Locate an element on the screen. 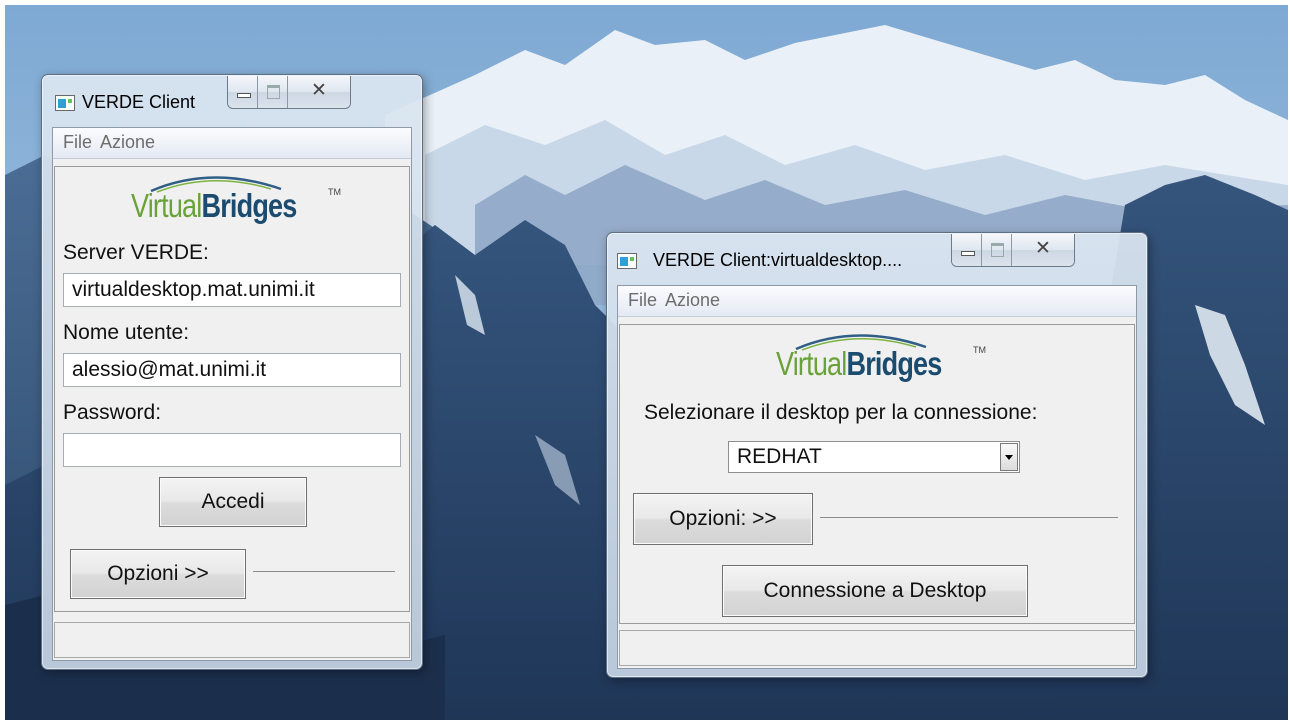 This screenshot has height=722, width=1290. login-button: Accedi is located at coordinates (233, 502).